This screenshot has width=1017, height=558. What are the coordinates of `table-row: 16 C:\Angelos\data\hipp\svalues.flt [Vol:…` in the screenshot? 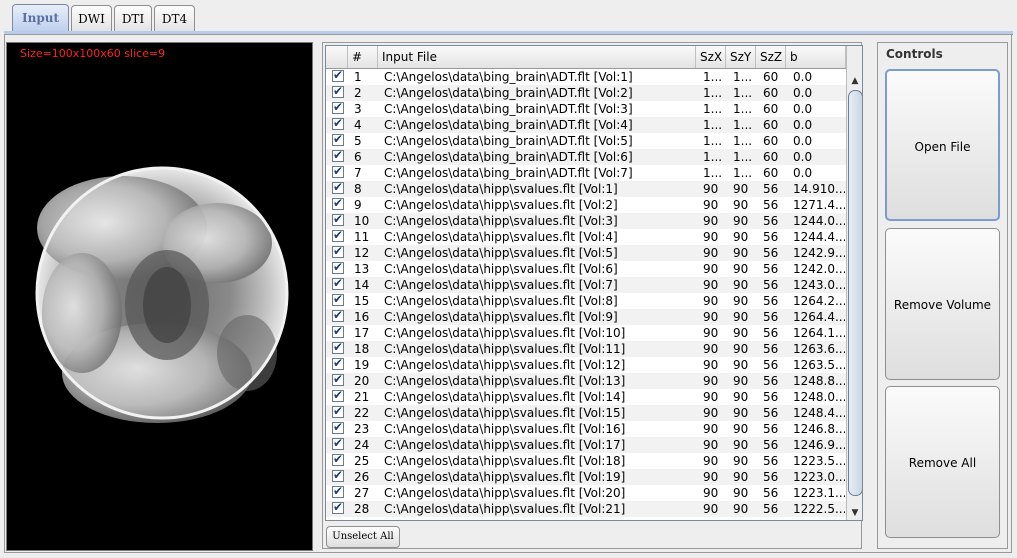 It's located at (586, 316).